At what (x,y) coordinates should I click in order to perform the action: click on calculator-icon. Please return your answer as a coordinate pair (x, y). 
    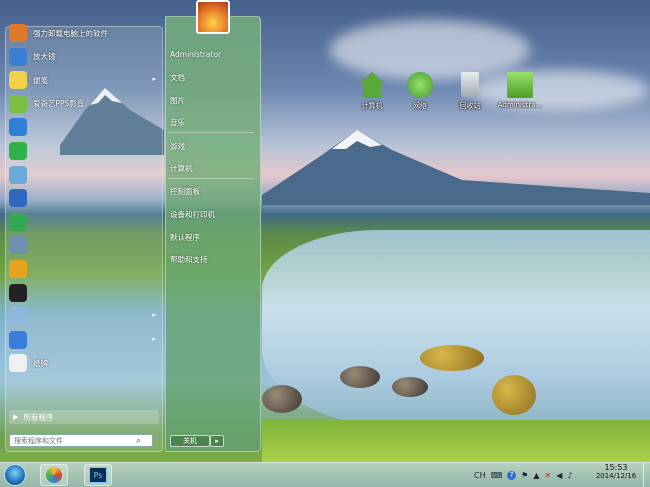
    Looking at the image, I should click on (18, 245).